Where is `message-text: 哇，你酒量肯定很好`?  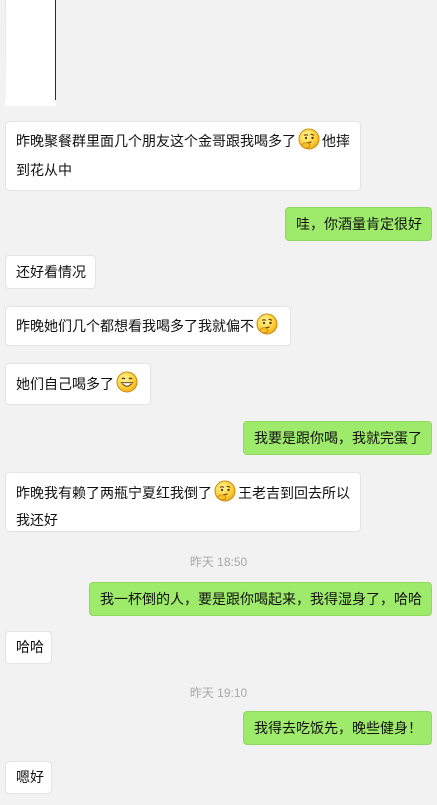 message-text: 哇，你酒量肯定很好 is located at coordinates (359, 224).